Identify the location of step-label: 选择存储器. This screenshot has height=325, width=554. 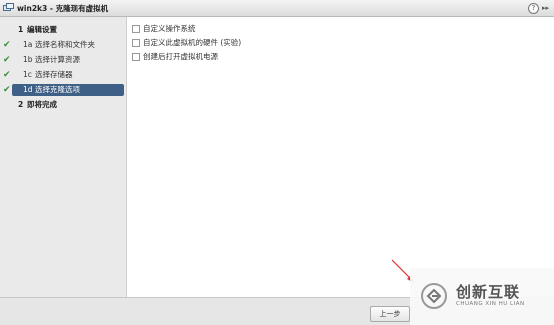
(54, 74).